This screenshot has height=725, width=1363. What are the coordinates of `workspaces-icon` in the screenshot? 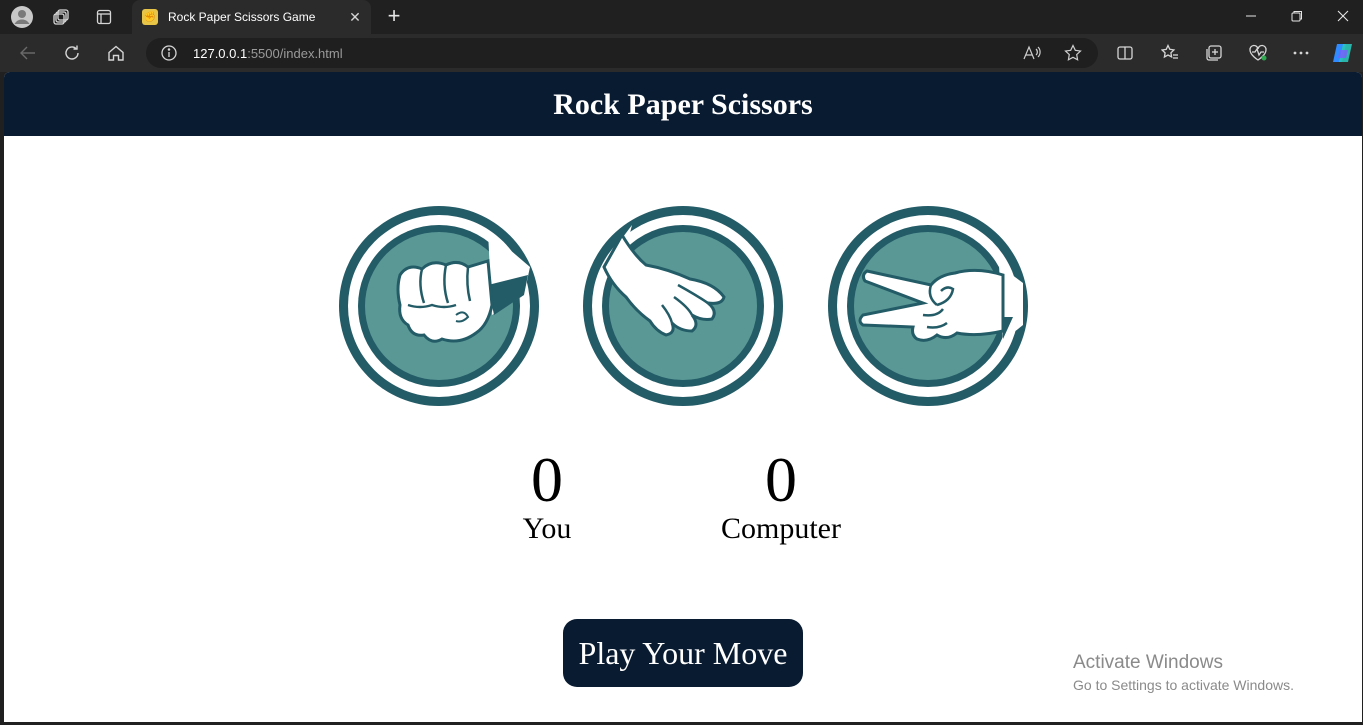 It's located at (62, 17).